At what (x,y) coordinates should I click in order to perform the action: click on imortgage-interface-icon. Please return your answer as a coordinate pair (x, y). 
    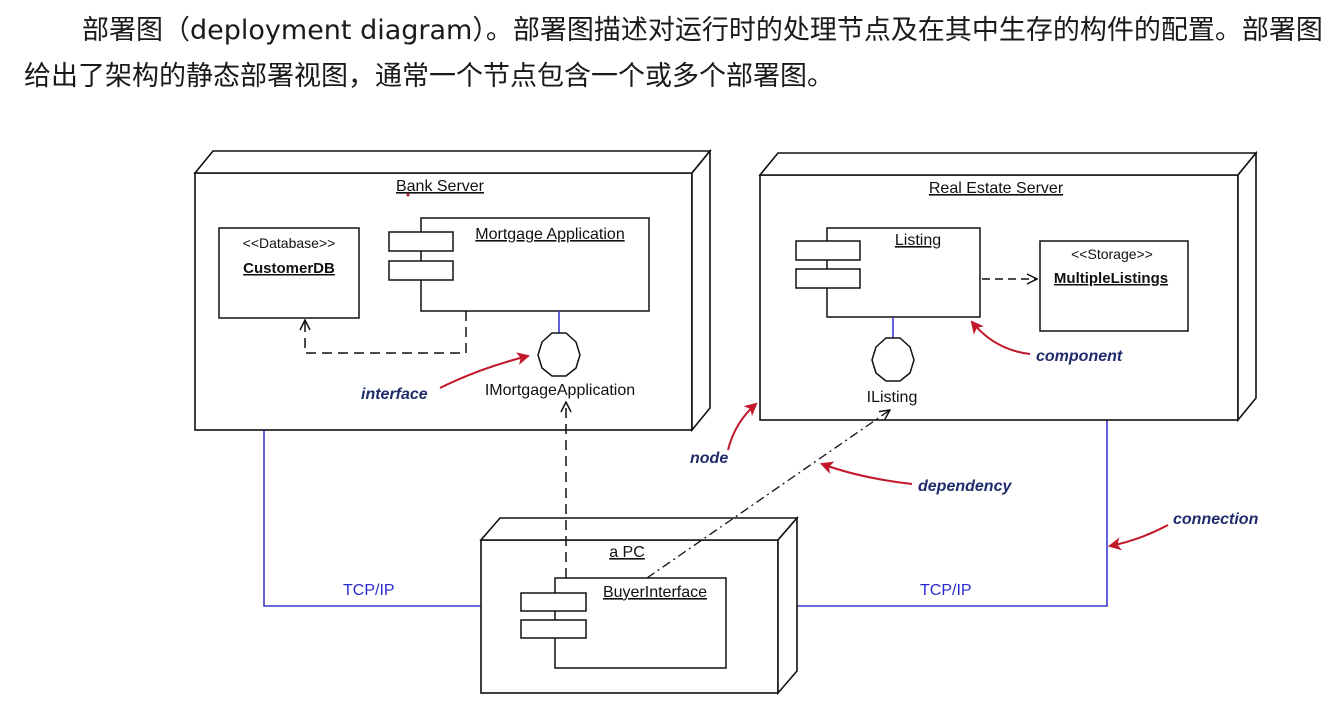
    Looking at the image, I should click on (559, 354).